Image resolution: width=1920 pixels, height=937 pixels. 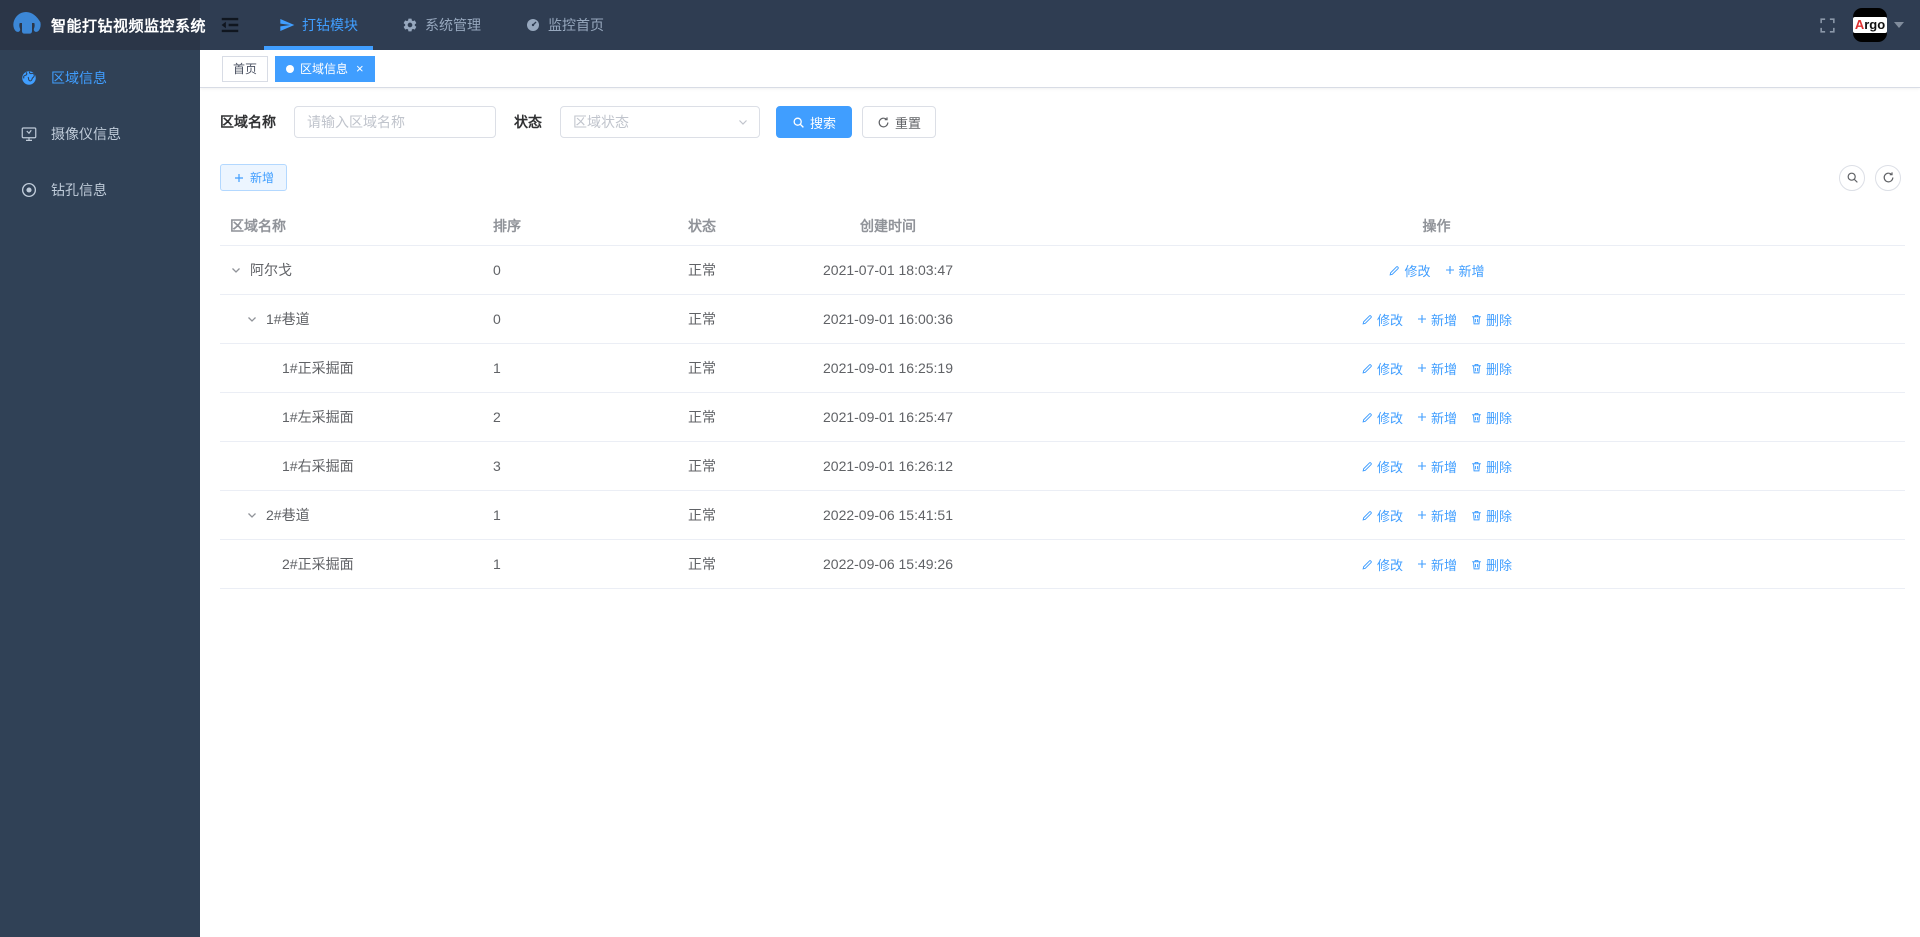 What do you see at coordinates (1062, 122) in the screenshot?
I see `filter-row: 区域名称 状态 区域状态 搜索 重置` at bounding box center [1062, 122].